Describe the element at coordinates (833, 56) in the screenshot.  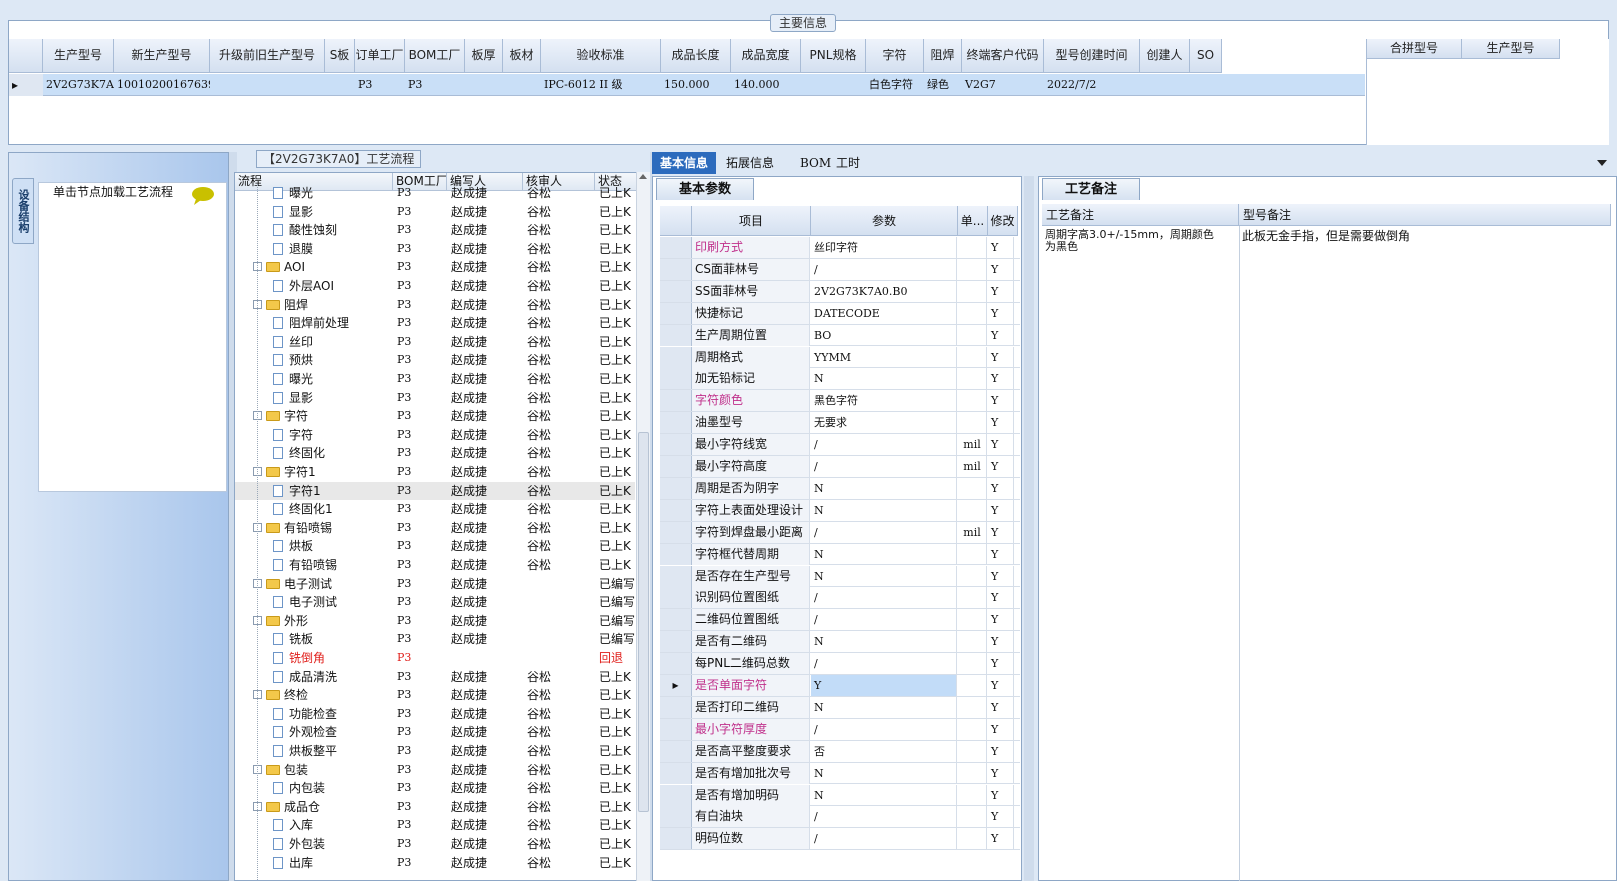
I see `main-col-11: PNL规格` at that location.